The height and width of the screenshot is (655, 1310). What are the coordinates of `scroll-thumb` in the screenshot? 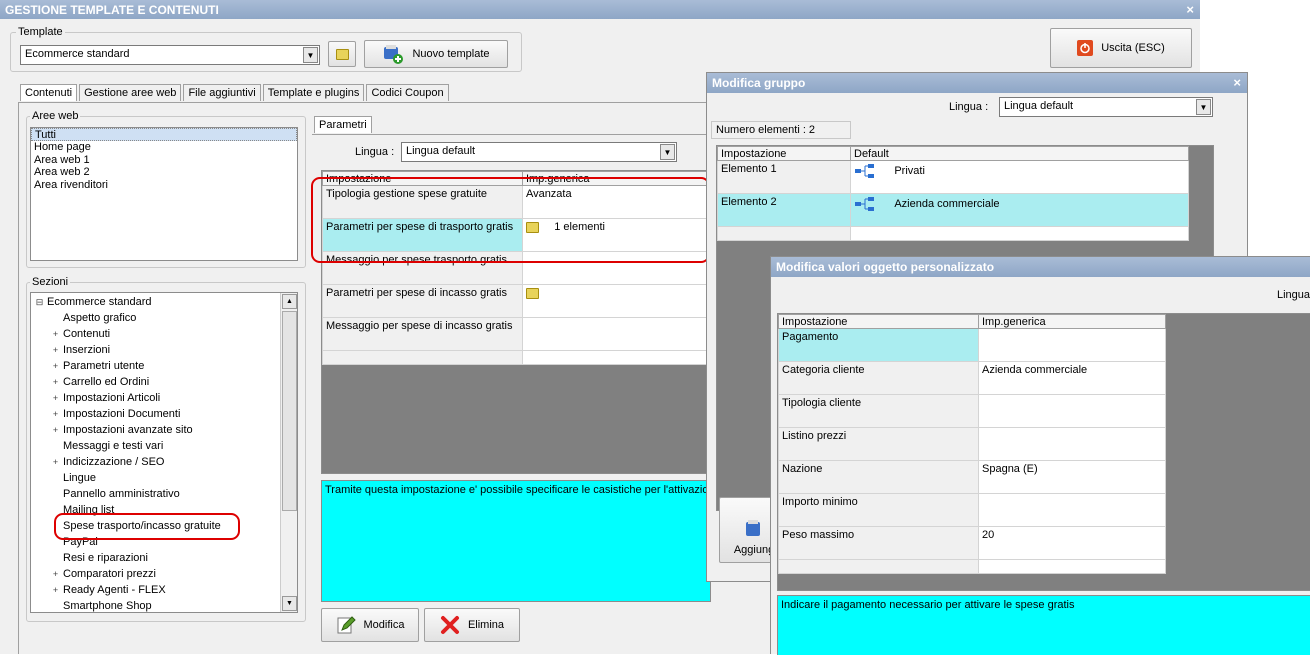 It's located at (289, 411).